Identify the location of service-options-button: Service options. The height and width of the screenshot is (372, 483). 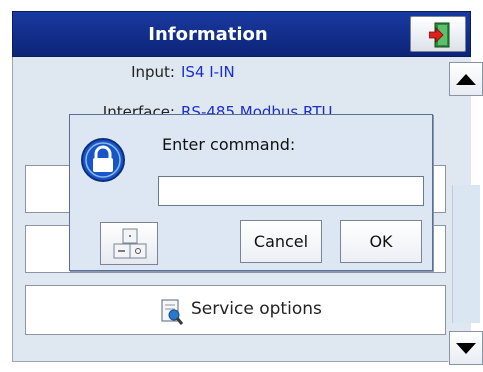
(235, 310).